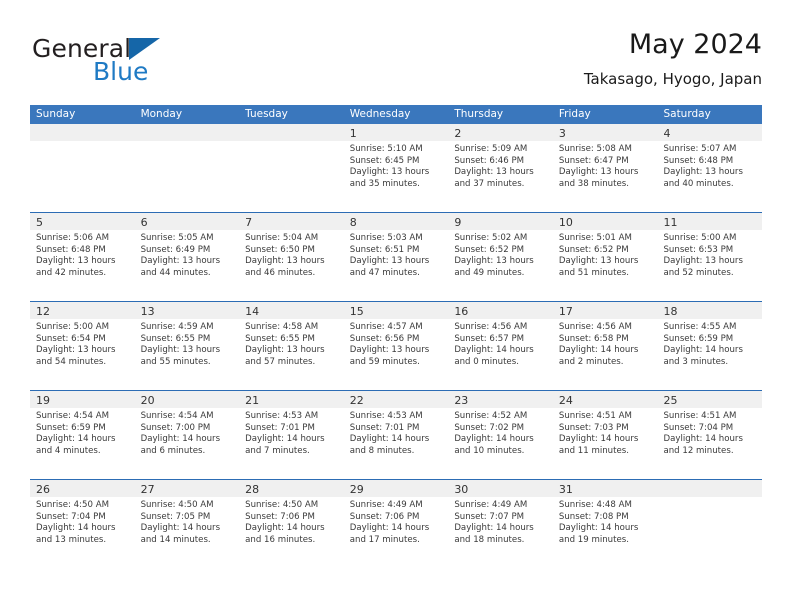  What do you see at coordinates (672, 79) in the screenshot?
I see `page-subtitle: Takasago, Hyogo, Japan` at bounding box center [672, 79].